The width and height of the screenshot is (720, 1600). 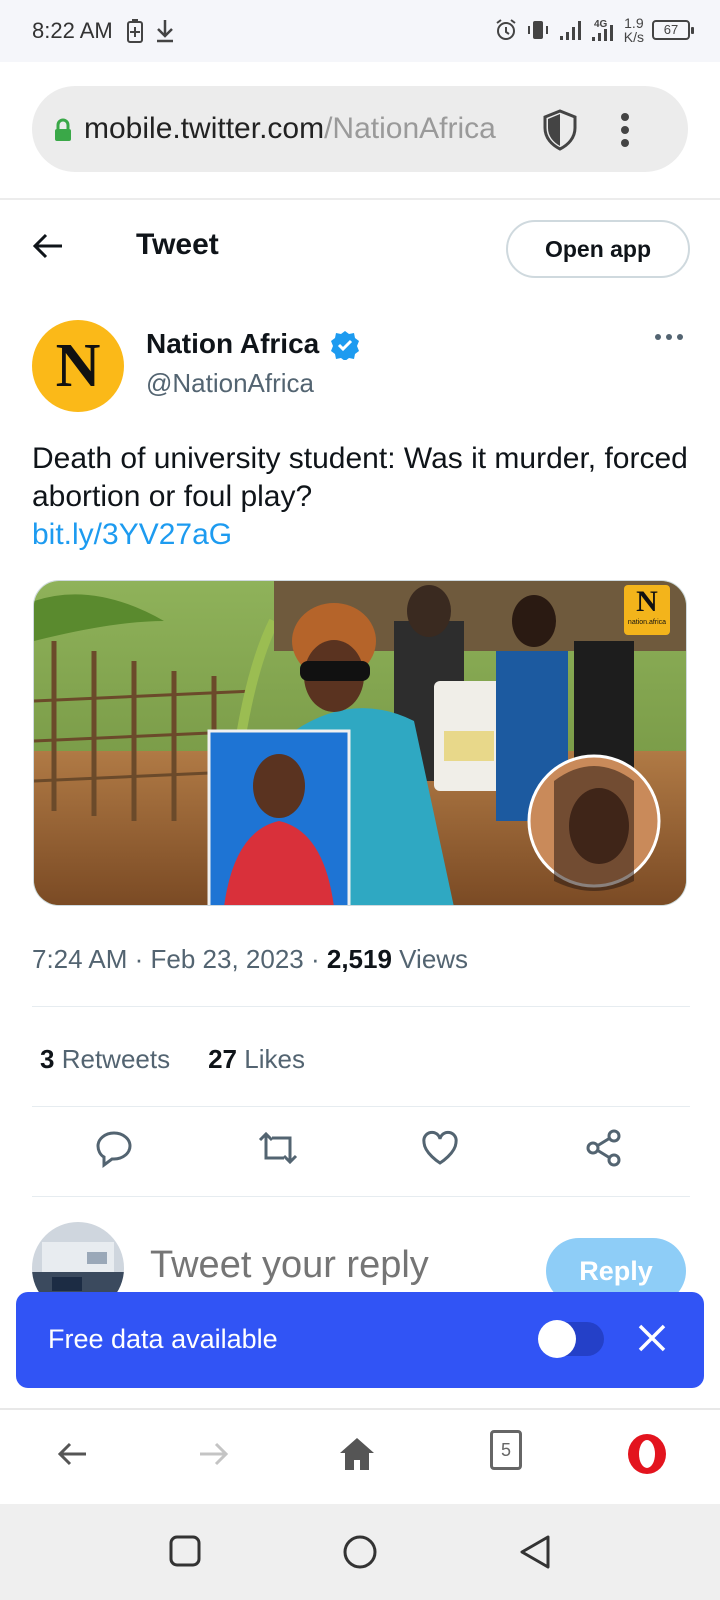 What do you see at coordinates (673, 30) in the screenshot?
I see `battery-icon: 67` at bounding box center [673, 30].